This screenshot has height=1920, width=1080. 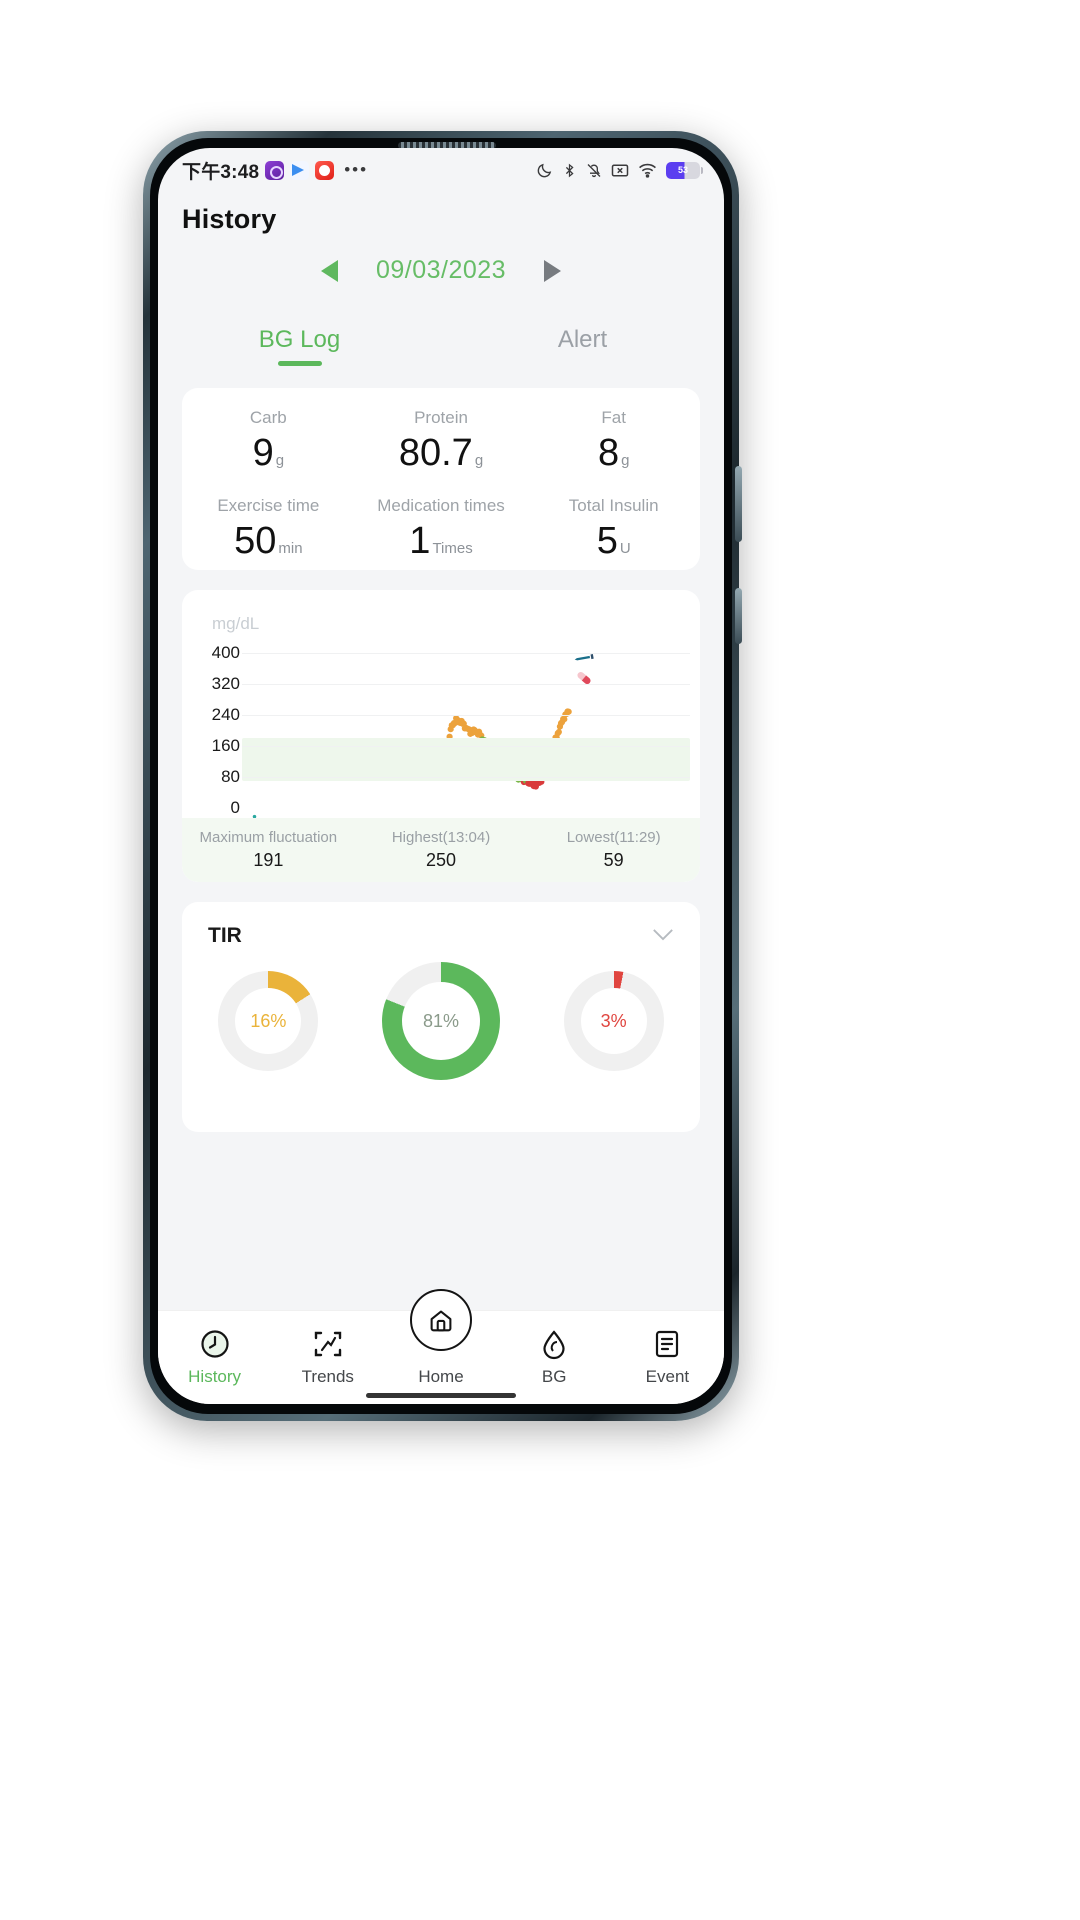 I want to click on below-range-ring: 3%, so click(x=613, y=1021).